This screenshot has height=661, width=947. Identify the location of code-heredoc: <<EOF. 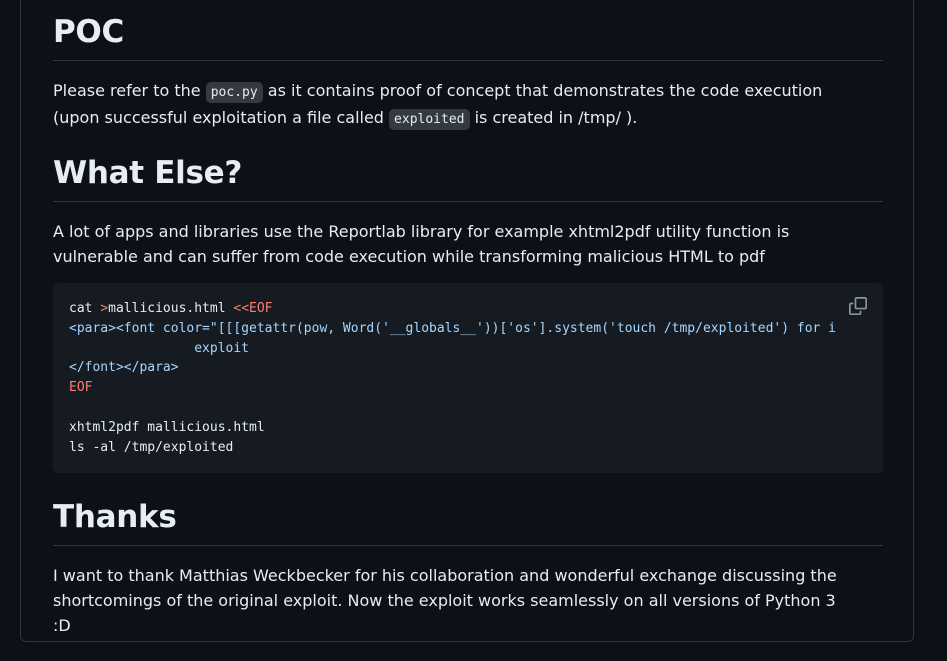
(253, 308).